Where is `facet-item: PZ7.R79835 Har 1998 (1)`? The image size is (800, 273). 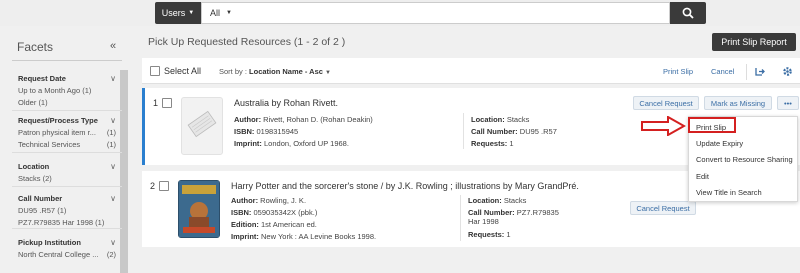
facet-item: PZ7.R79835 Har 1998 (1) is located at coordinates (67, 222).